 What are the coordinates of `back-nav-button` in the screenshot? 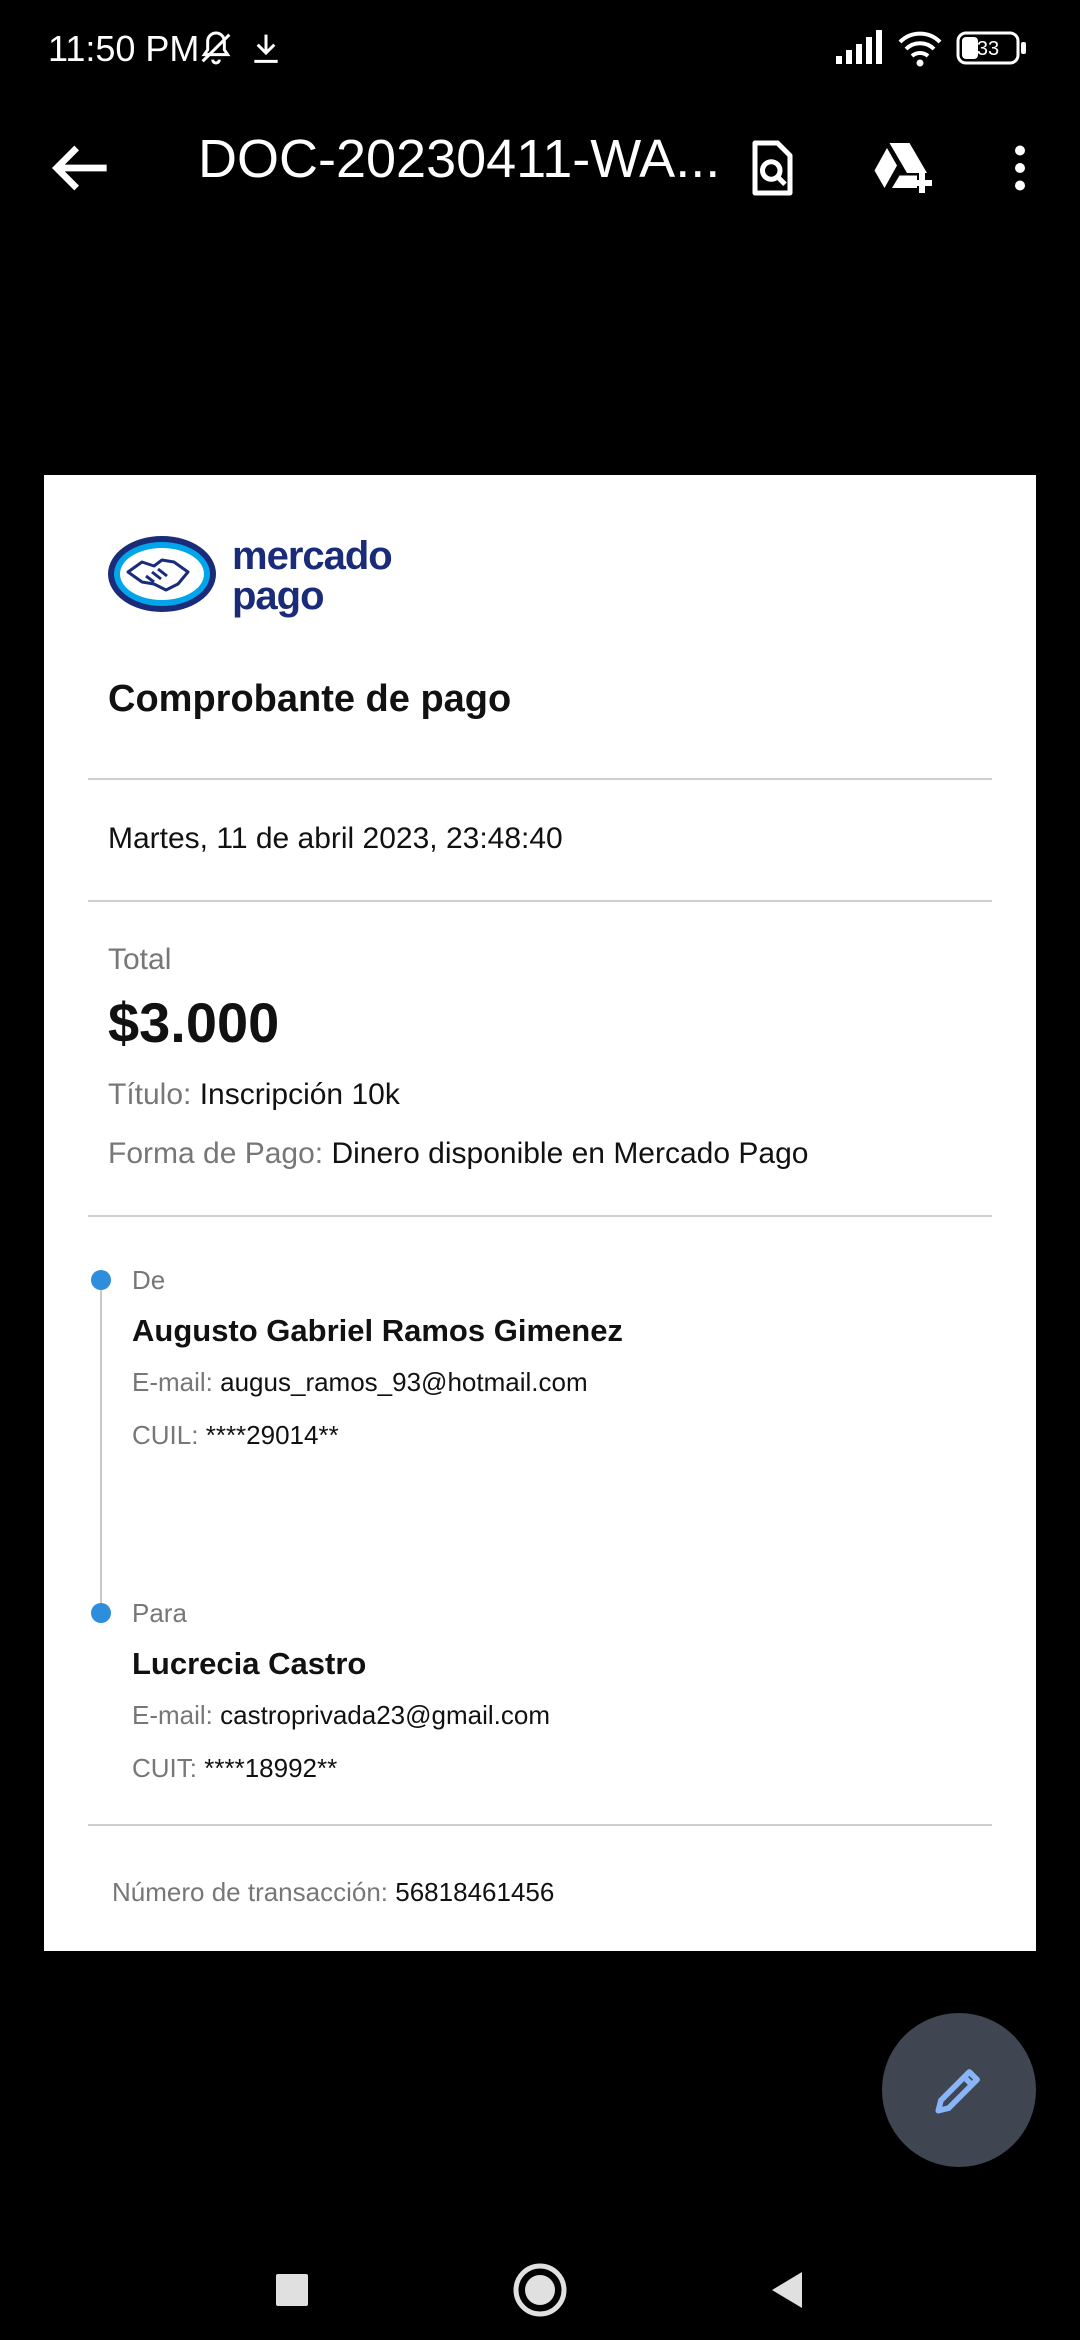 It's located at (788, 2290).